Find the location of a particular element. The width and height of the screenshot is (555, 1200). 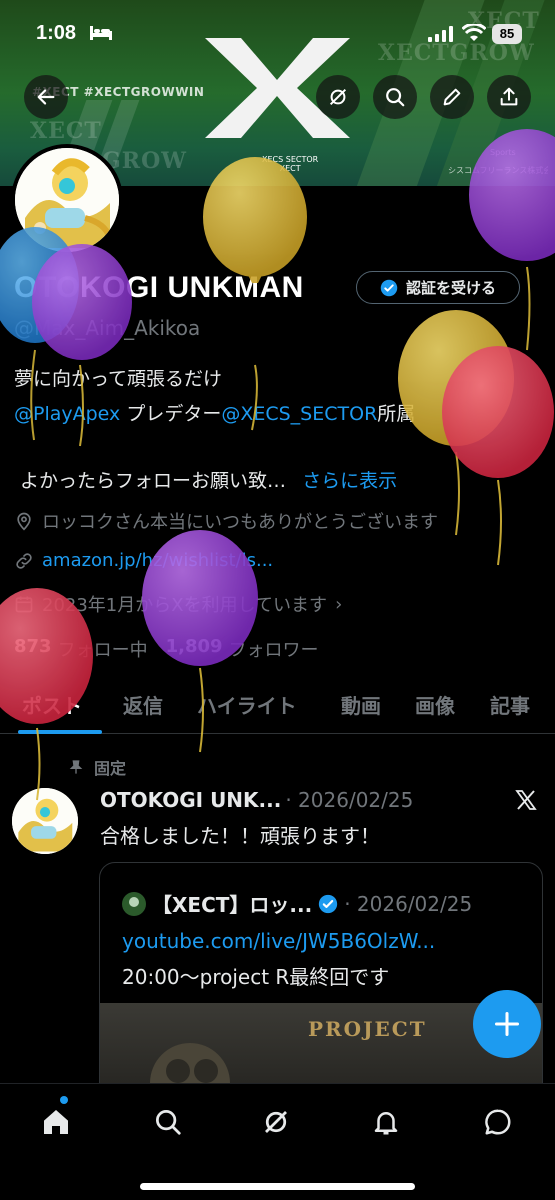

bio-mention-link: @PlayApex is located at coordinates (67, 414).